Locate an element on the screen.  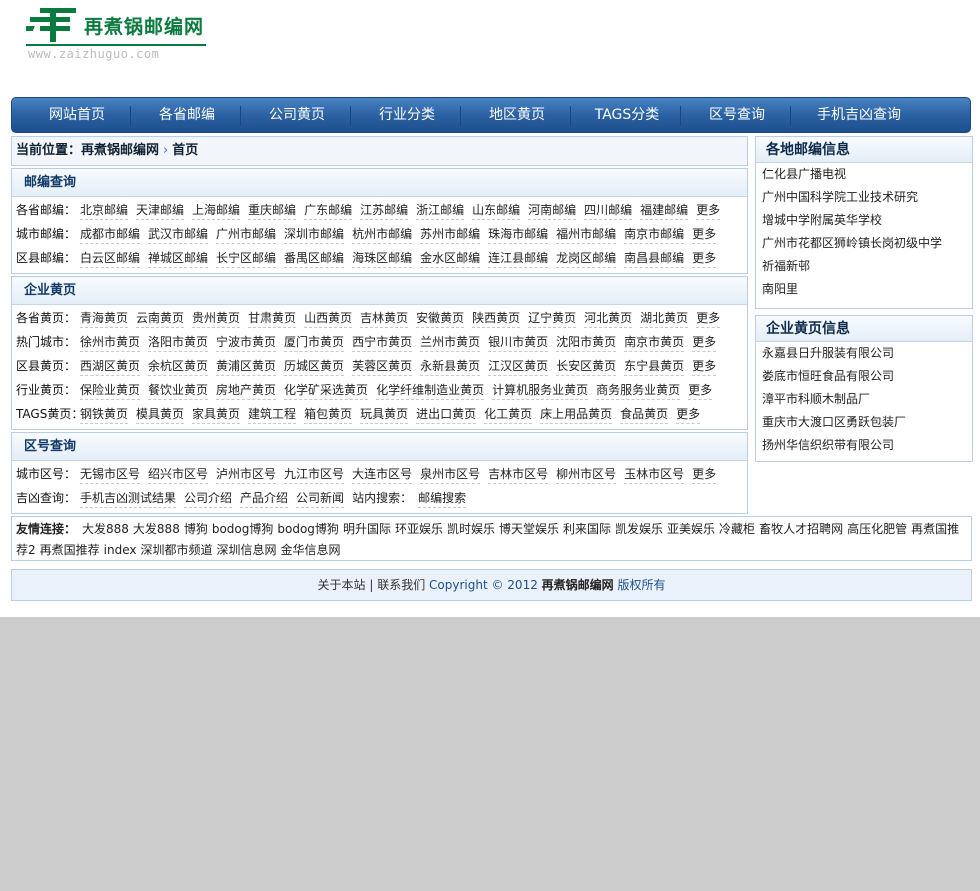
side-list-item: 广州市花都区狮岭镇长岗初级中学 is located at coordinates (852, 243).